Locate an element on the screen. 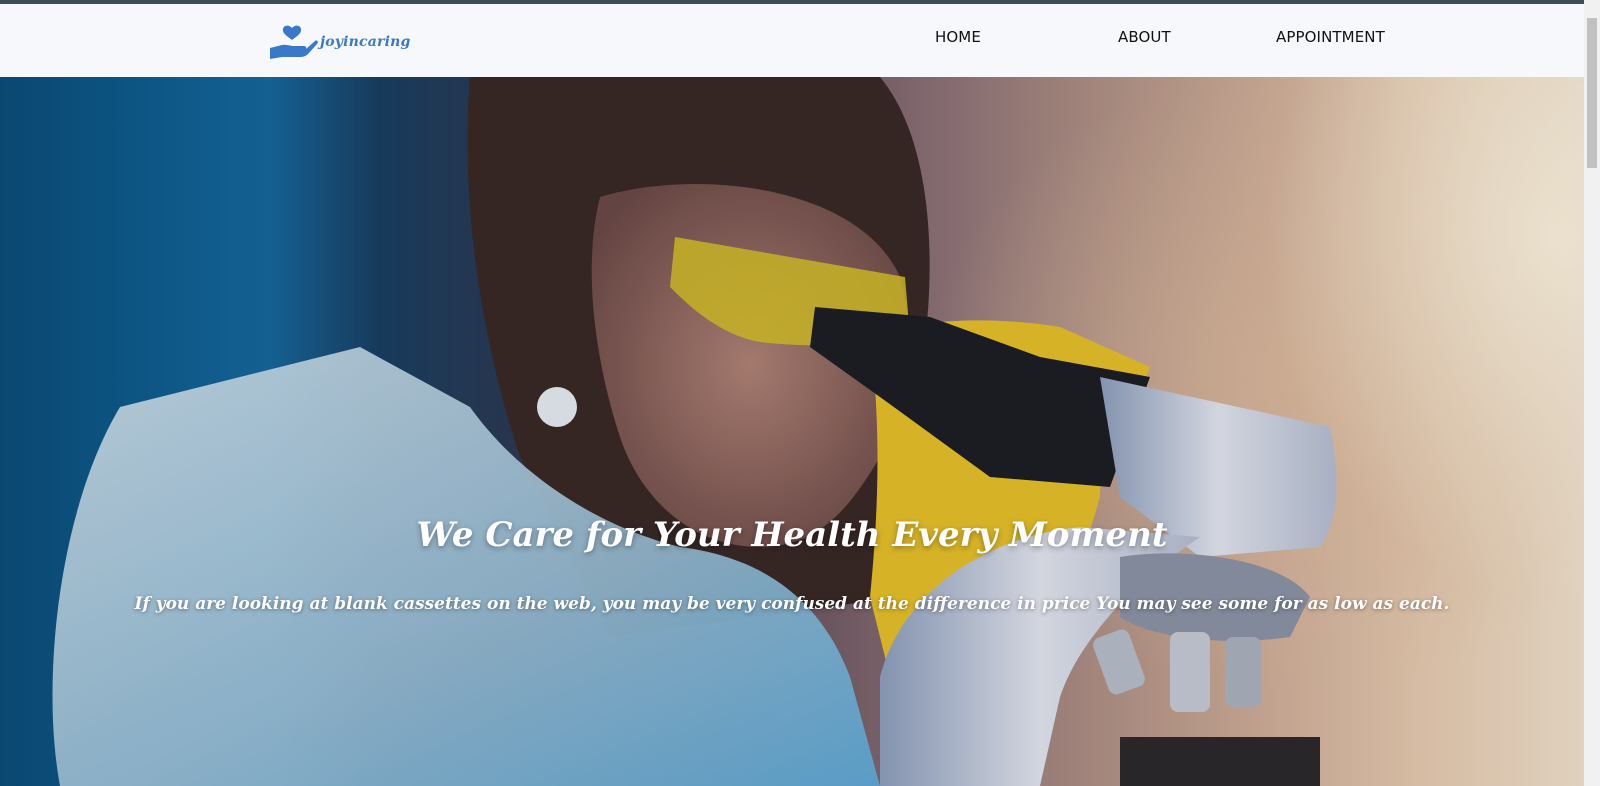 The image size is (1600, 786). scrollbar-thumb is located at coordinates (1592, 93).